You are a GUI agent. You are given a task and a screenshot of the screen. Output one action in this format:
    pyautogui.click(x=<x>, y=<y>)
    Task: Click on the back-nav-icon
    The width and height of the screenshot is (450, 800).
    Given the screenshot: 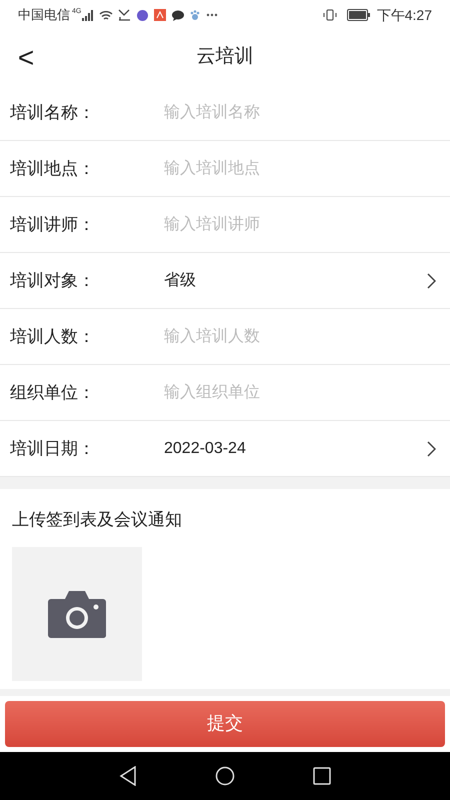 What is the action you would take?
    pyautogui.click(x=128, y=776)
    